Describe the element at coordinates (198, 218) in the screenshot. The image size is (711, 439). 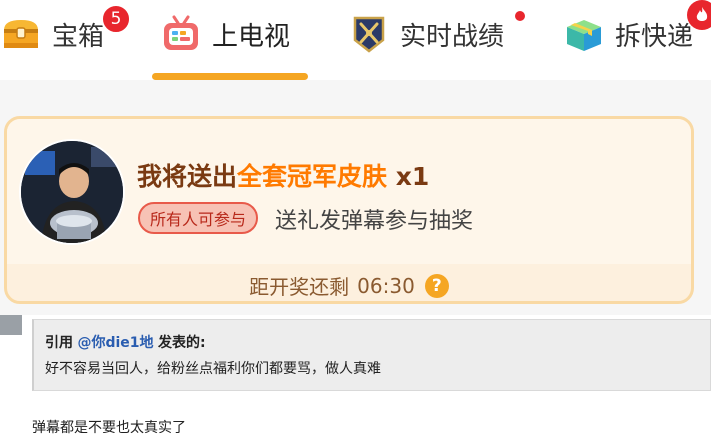
I see `eligibility-badge: 所有人可参与` at that location.